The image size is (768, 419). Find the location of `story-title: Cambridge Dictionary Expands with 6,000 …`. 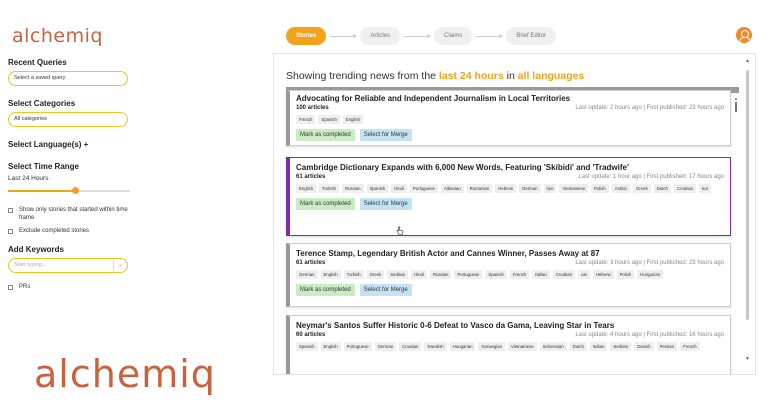

story-title: Cambridge Dictionary Expands with 6,000 … is located at coordinates (510, 167).